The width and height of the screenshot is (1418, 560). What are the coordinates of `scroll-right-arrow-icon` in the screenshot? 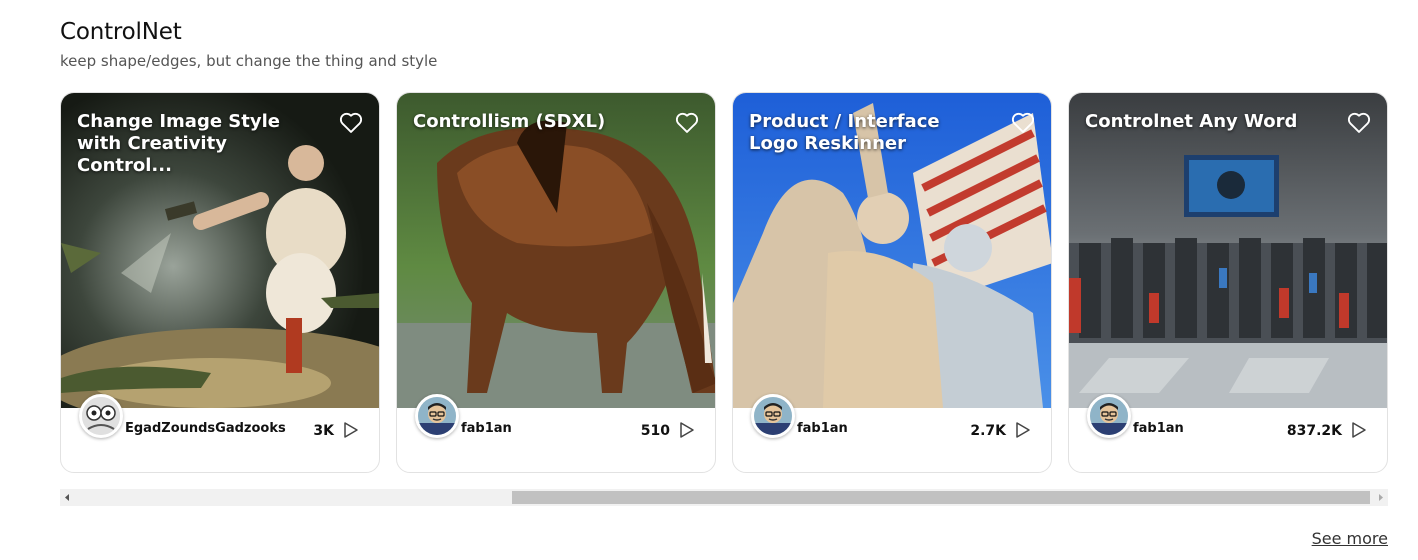 It's located at (1381, 497).